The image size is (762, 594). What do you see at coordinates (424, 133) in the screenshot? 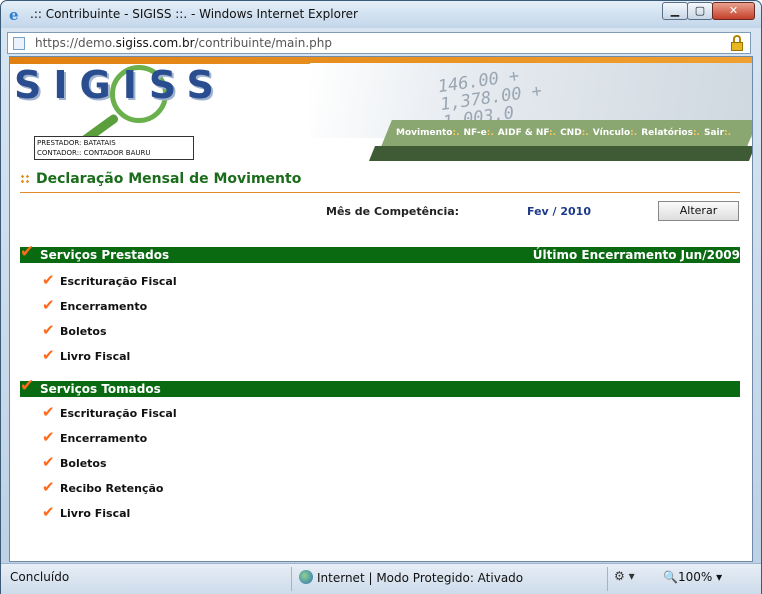
I see `nav-movimento: Movimento` at bounding box center [424, 133].